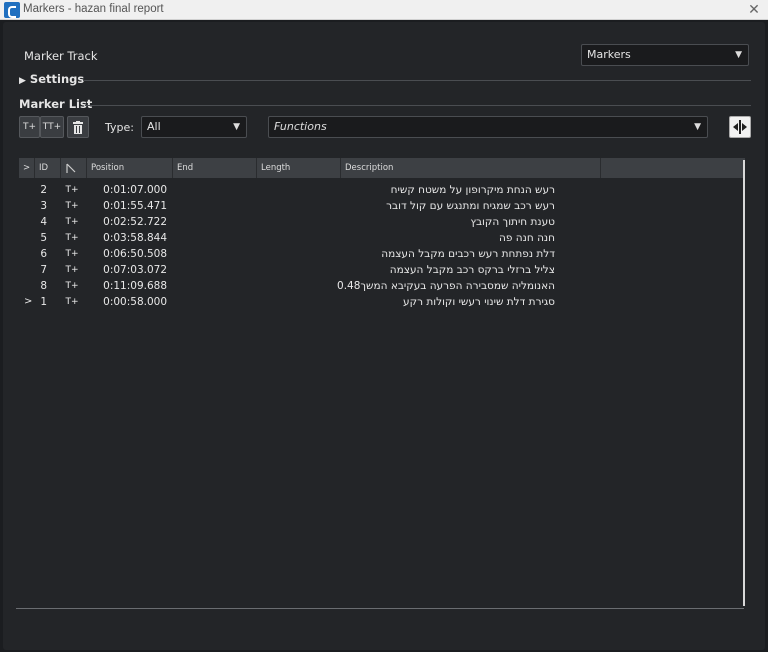  I want to click on marker-description: טענת חיתוך הקובץ, so click(425, 222).